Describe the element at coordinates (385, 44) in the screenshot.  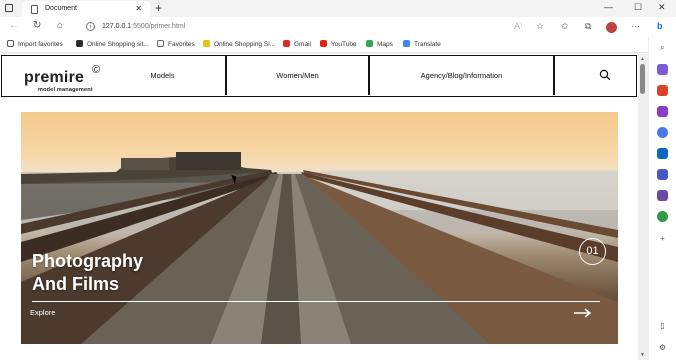
I see `favorite-label: Maps` at that location.